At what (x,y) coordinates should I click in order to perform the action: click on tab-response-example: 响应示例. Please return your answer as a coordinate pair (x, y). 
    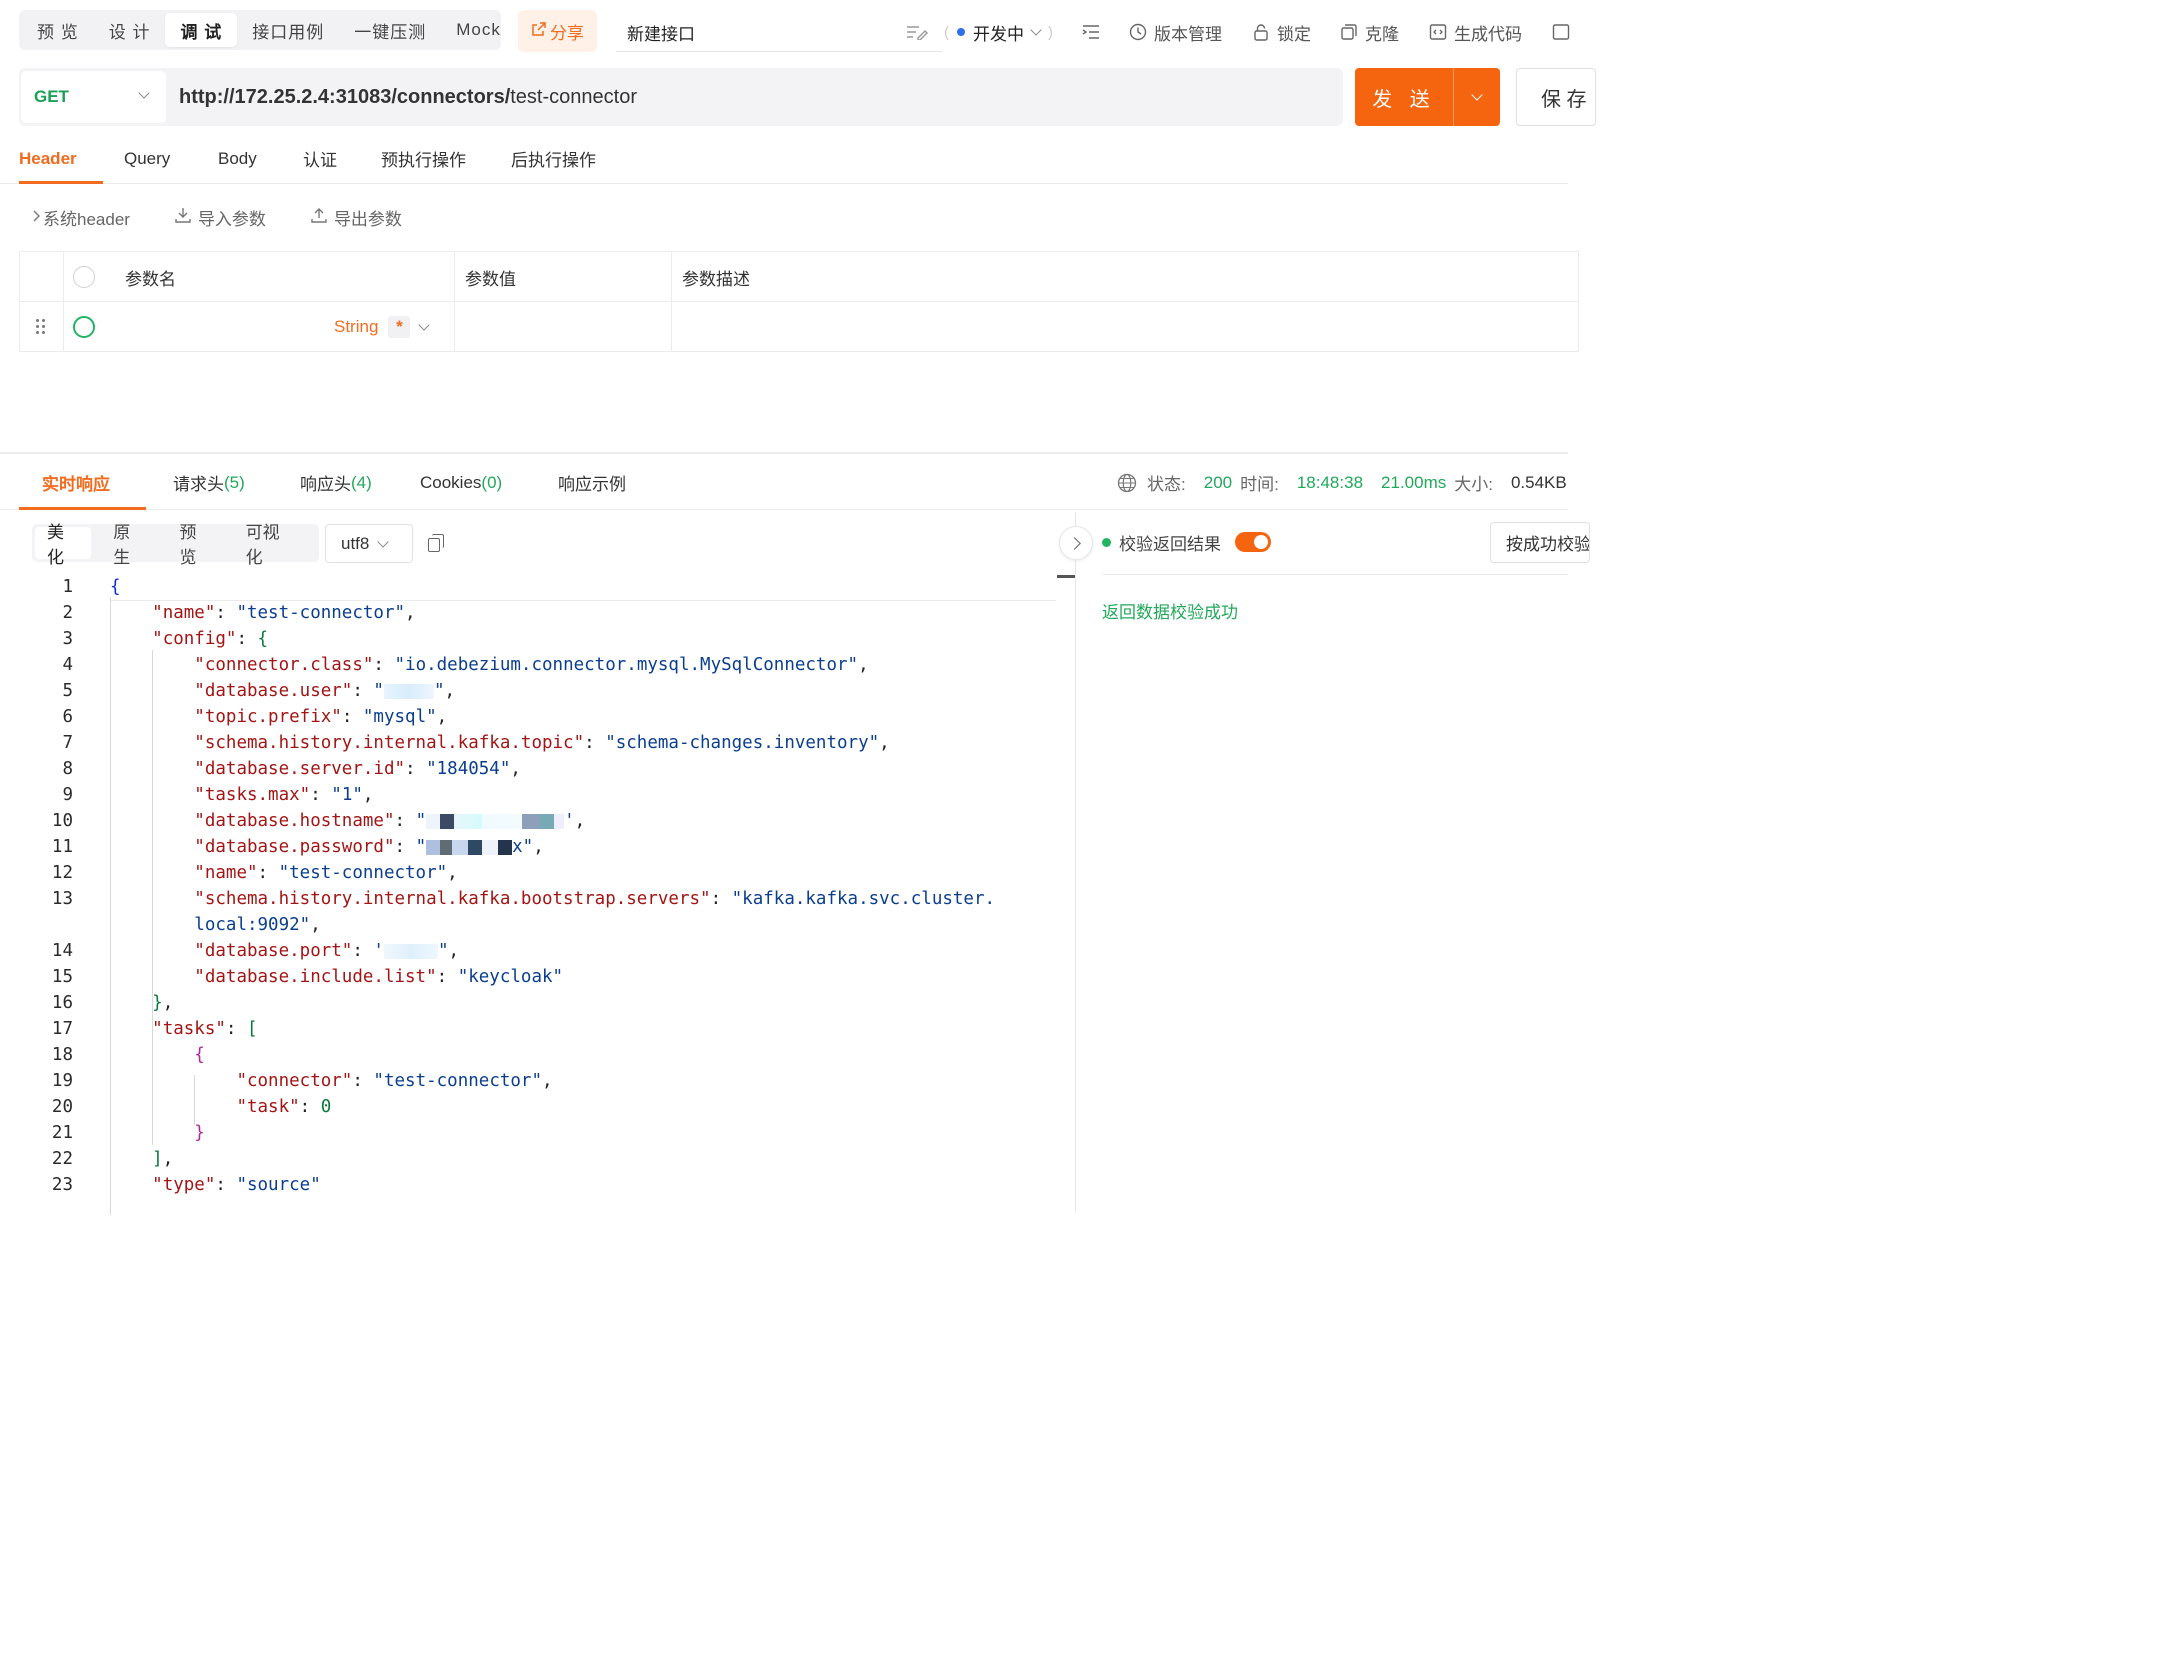
    Looking at the image, I should click on (592, 482).